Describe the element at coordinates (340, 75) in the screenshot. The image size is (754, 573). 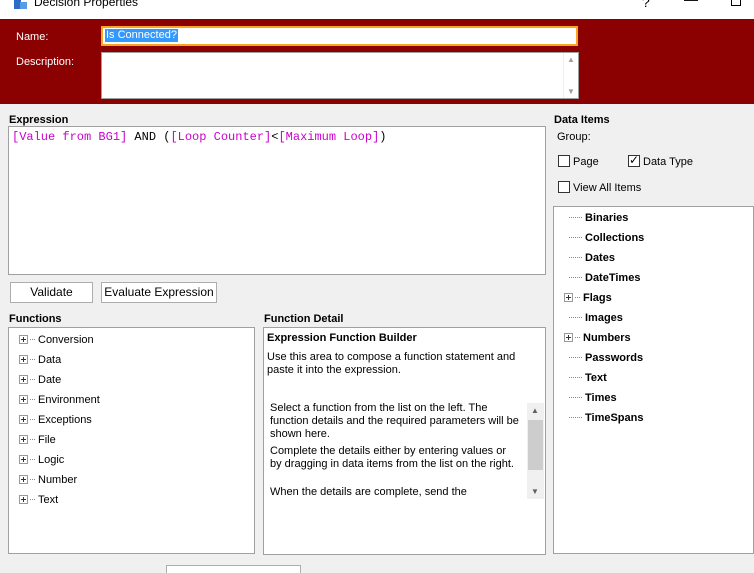
I see `description-input: ▲ ▼` at that location.